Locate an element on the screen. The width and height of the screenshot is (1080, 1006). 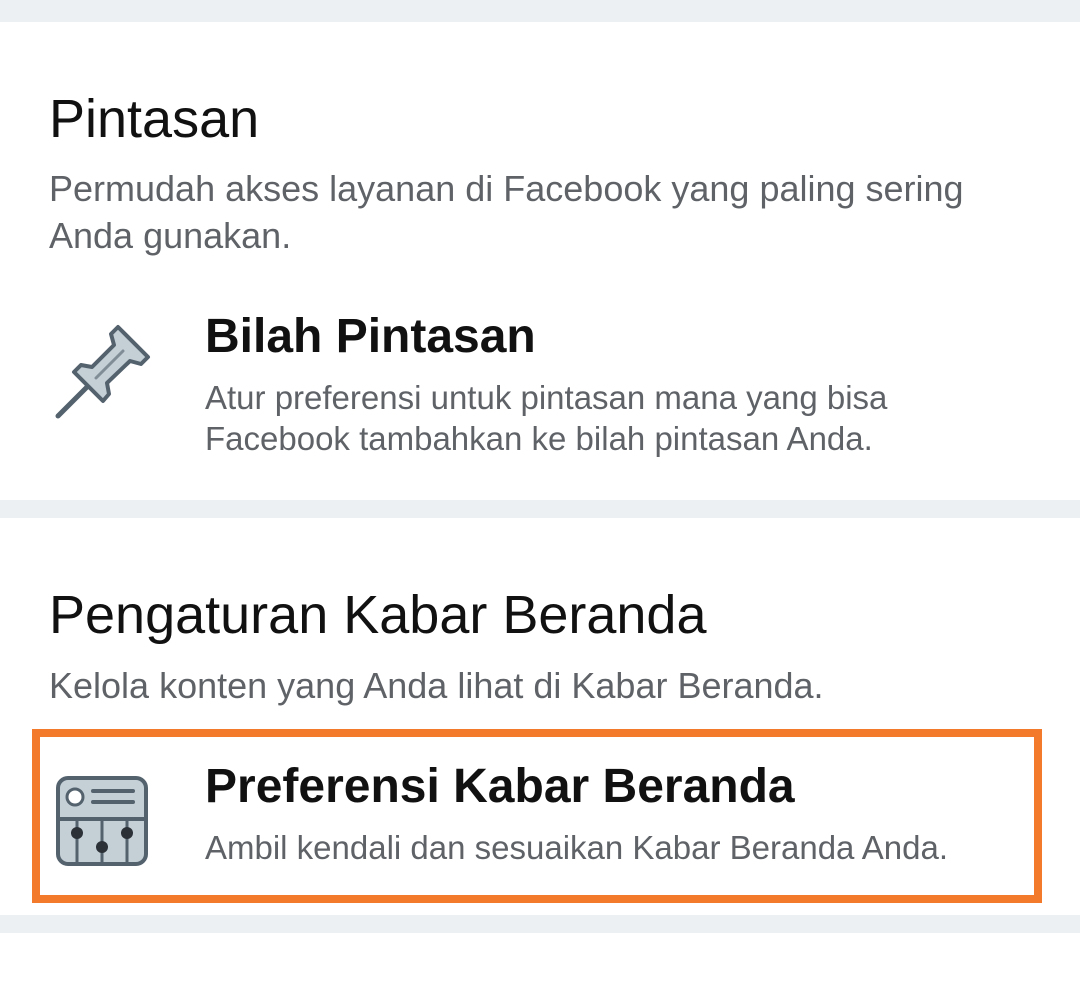
shortcuts-section-title: Pintasan is located at coordinates (154, 119).